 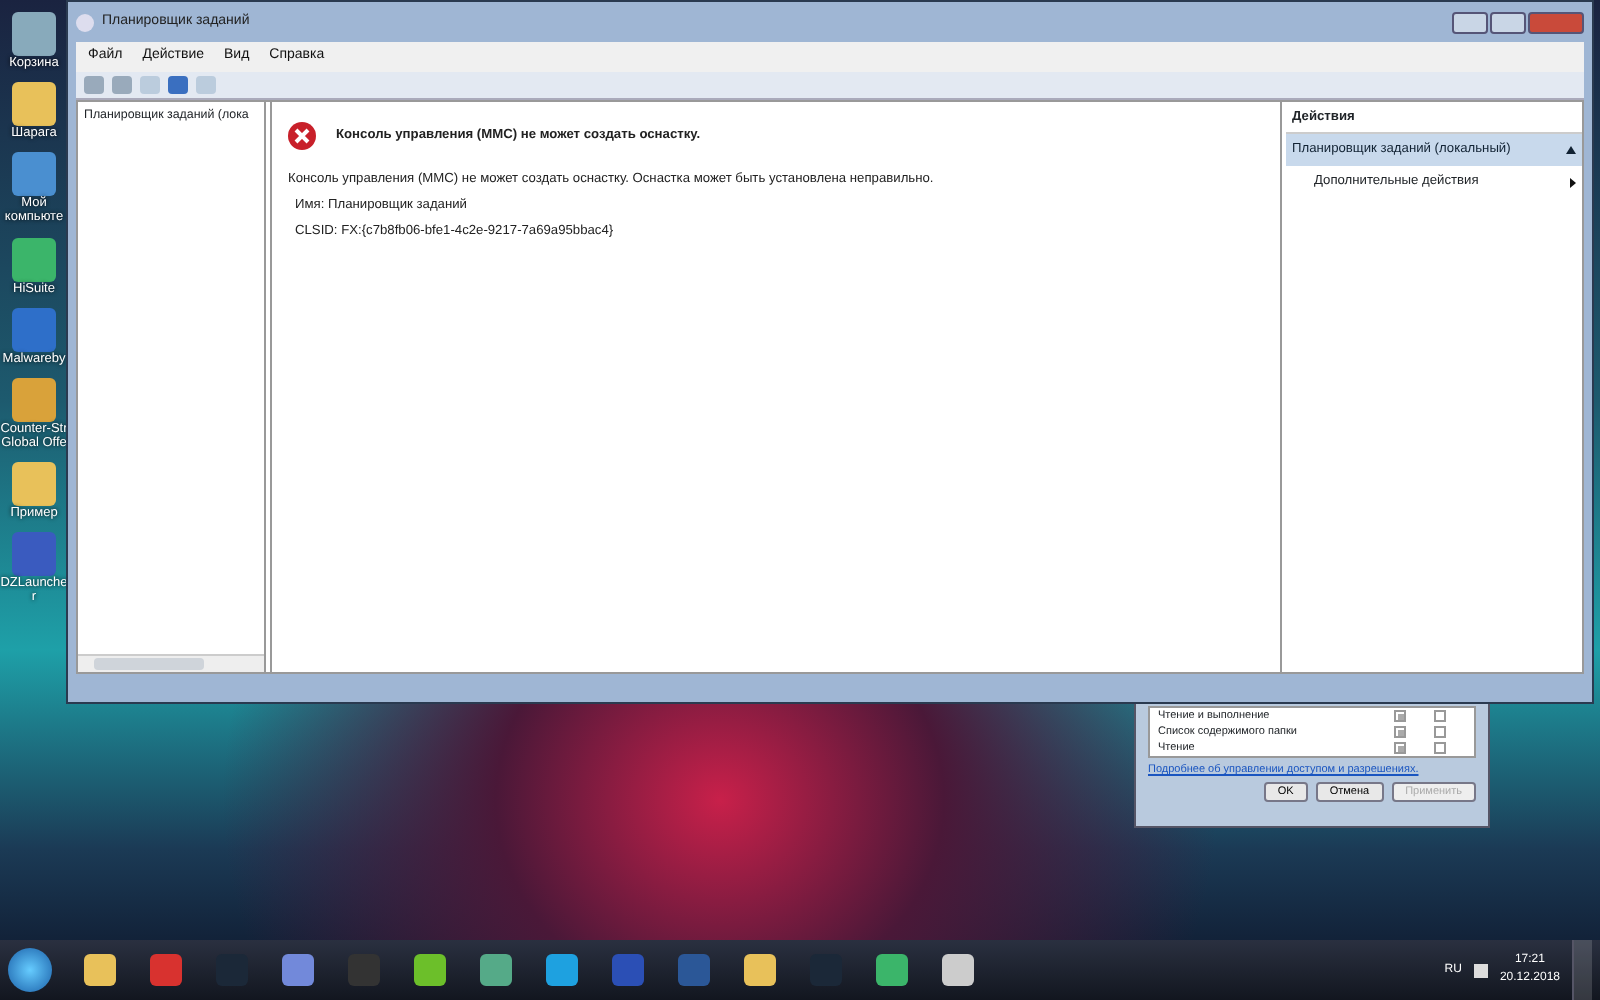 What do you see at coordinates (1508, 22) in the screenshot?
I see `maximize-button` at bounding box center [1508, 22].